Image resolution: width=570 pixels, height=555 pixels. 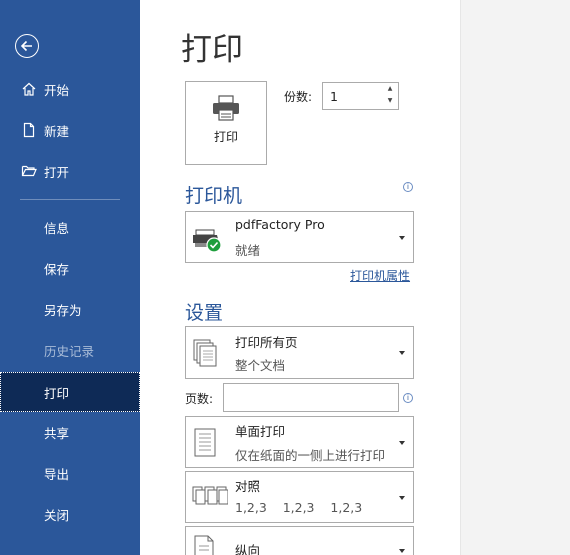 What do you see at coordinates (226, 108) in the screenshot?
I see `printer-icon` at bounding box center [226, 108].